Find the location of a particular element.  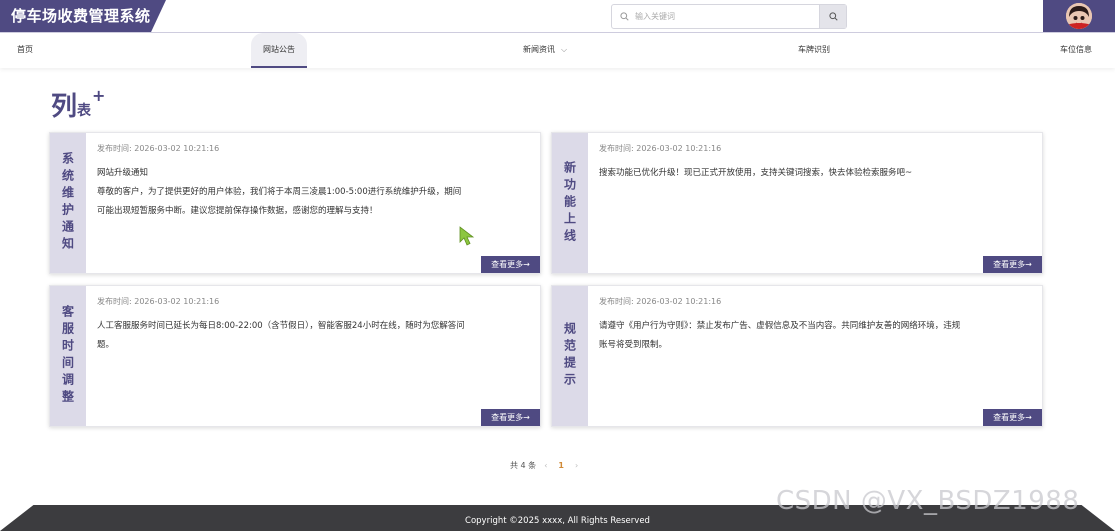

search-box is located at coordinates (729, 16).